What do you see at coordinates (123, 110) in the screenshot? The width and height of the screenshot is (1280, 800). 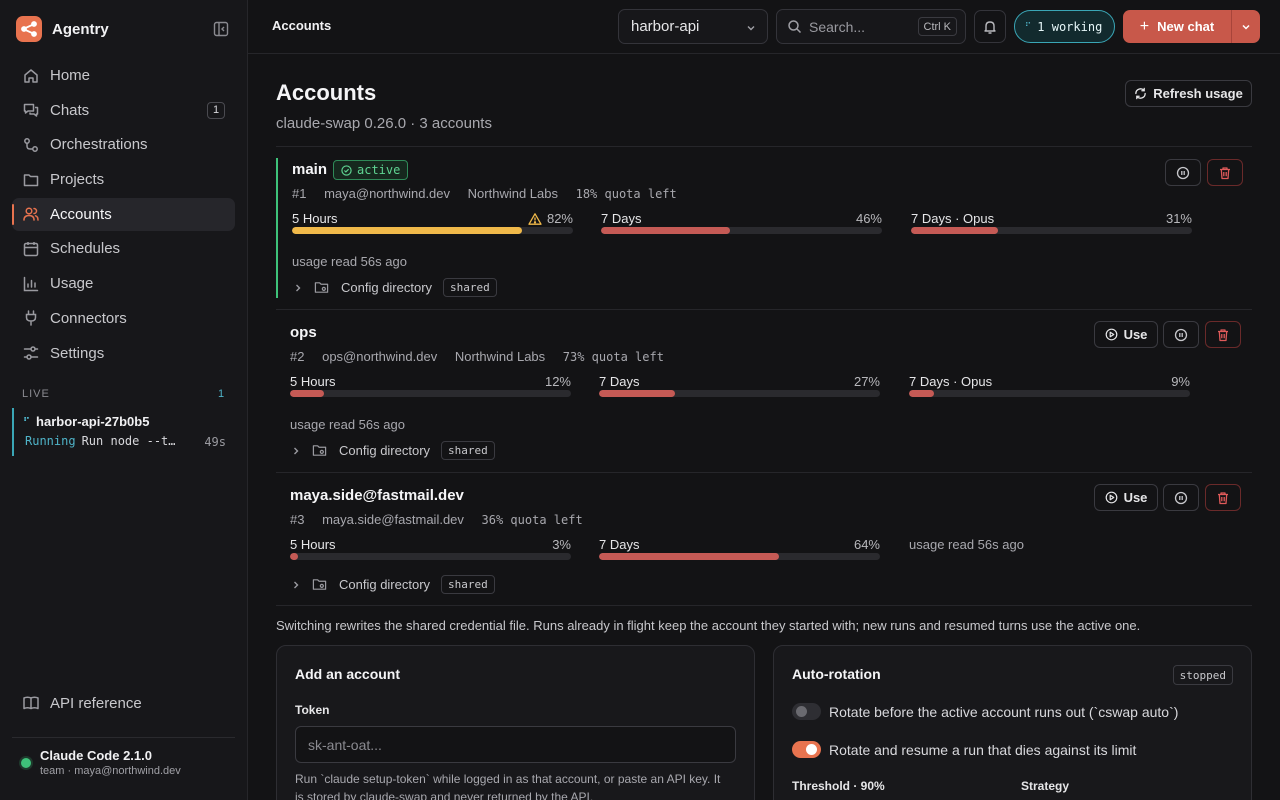 I see `sidebar-item-chats: Chats 1` at bounding box center [123, 110].